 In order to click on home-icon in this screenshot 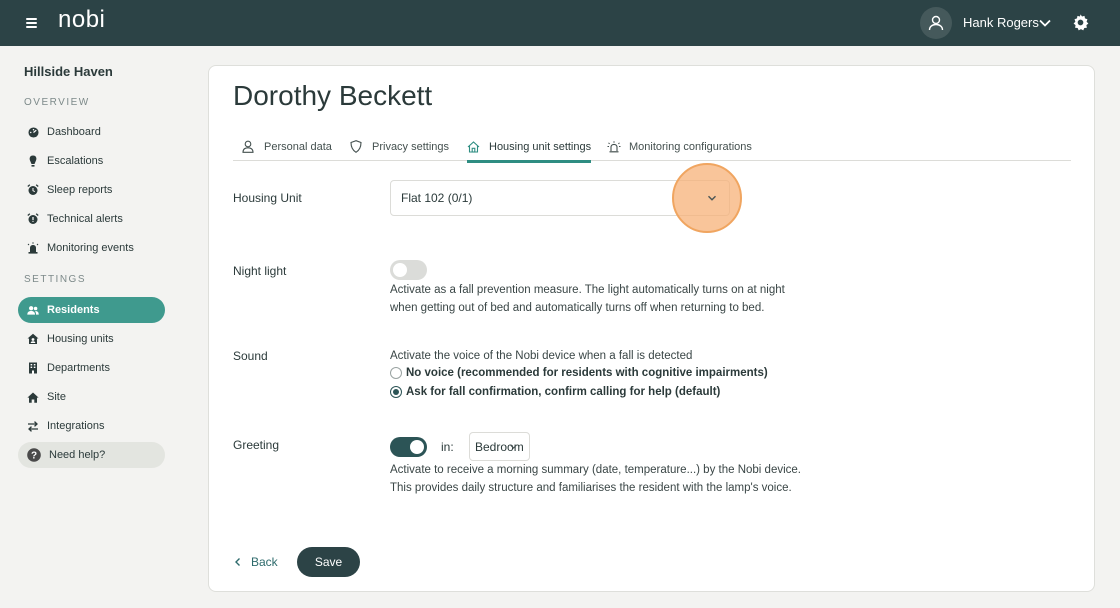, I will do `click(33, 397)`.